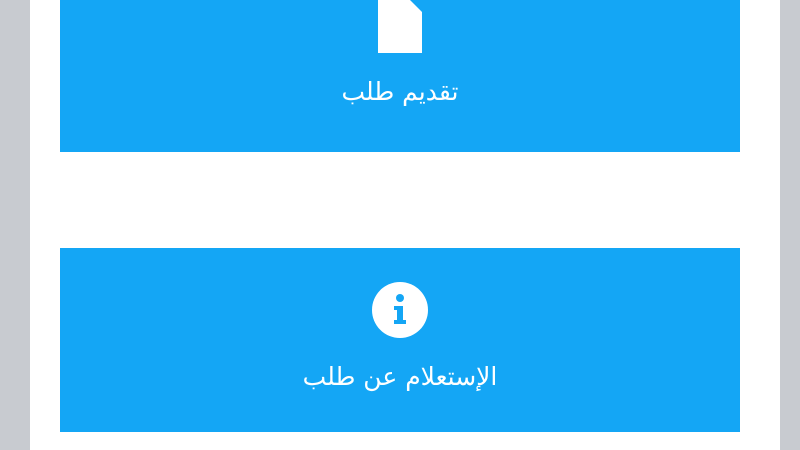  I want to click on document-icon, so click(400, 26).